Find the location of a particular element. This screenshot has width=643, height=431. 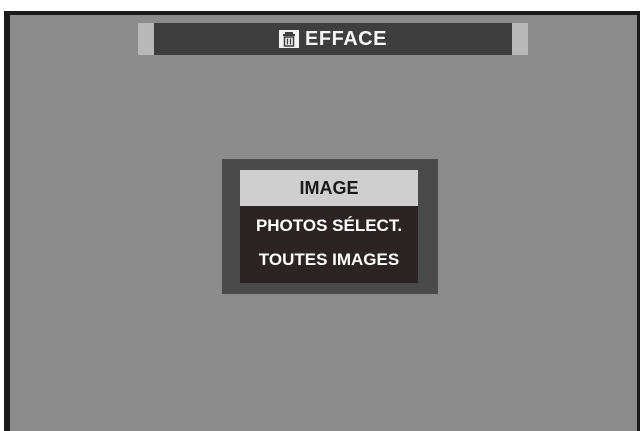

title-content: EFFACE is located at coordinates (333, 39).